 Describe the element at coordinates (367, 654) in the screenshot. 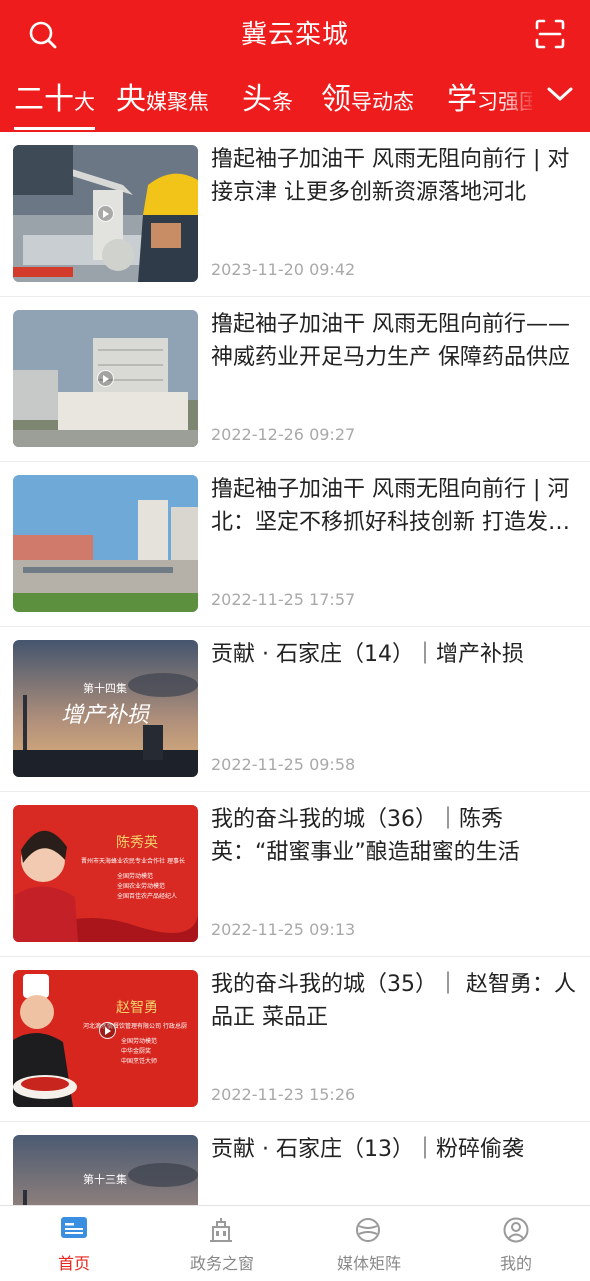

I see `news-title: 贡献 · 石家庄（14）｜增产补损` at that location.